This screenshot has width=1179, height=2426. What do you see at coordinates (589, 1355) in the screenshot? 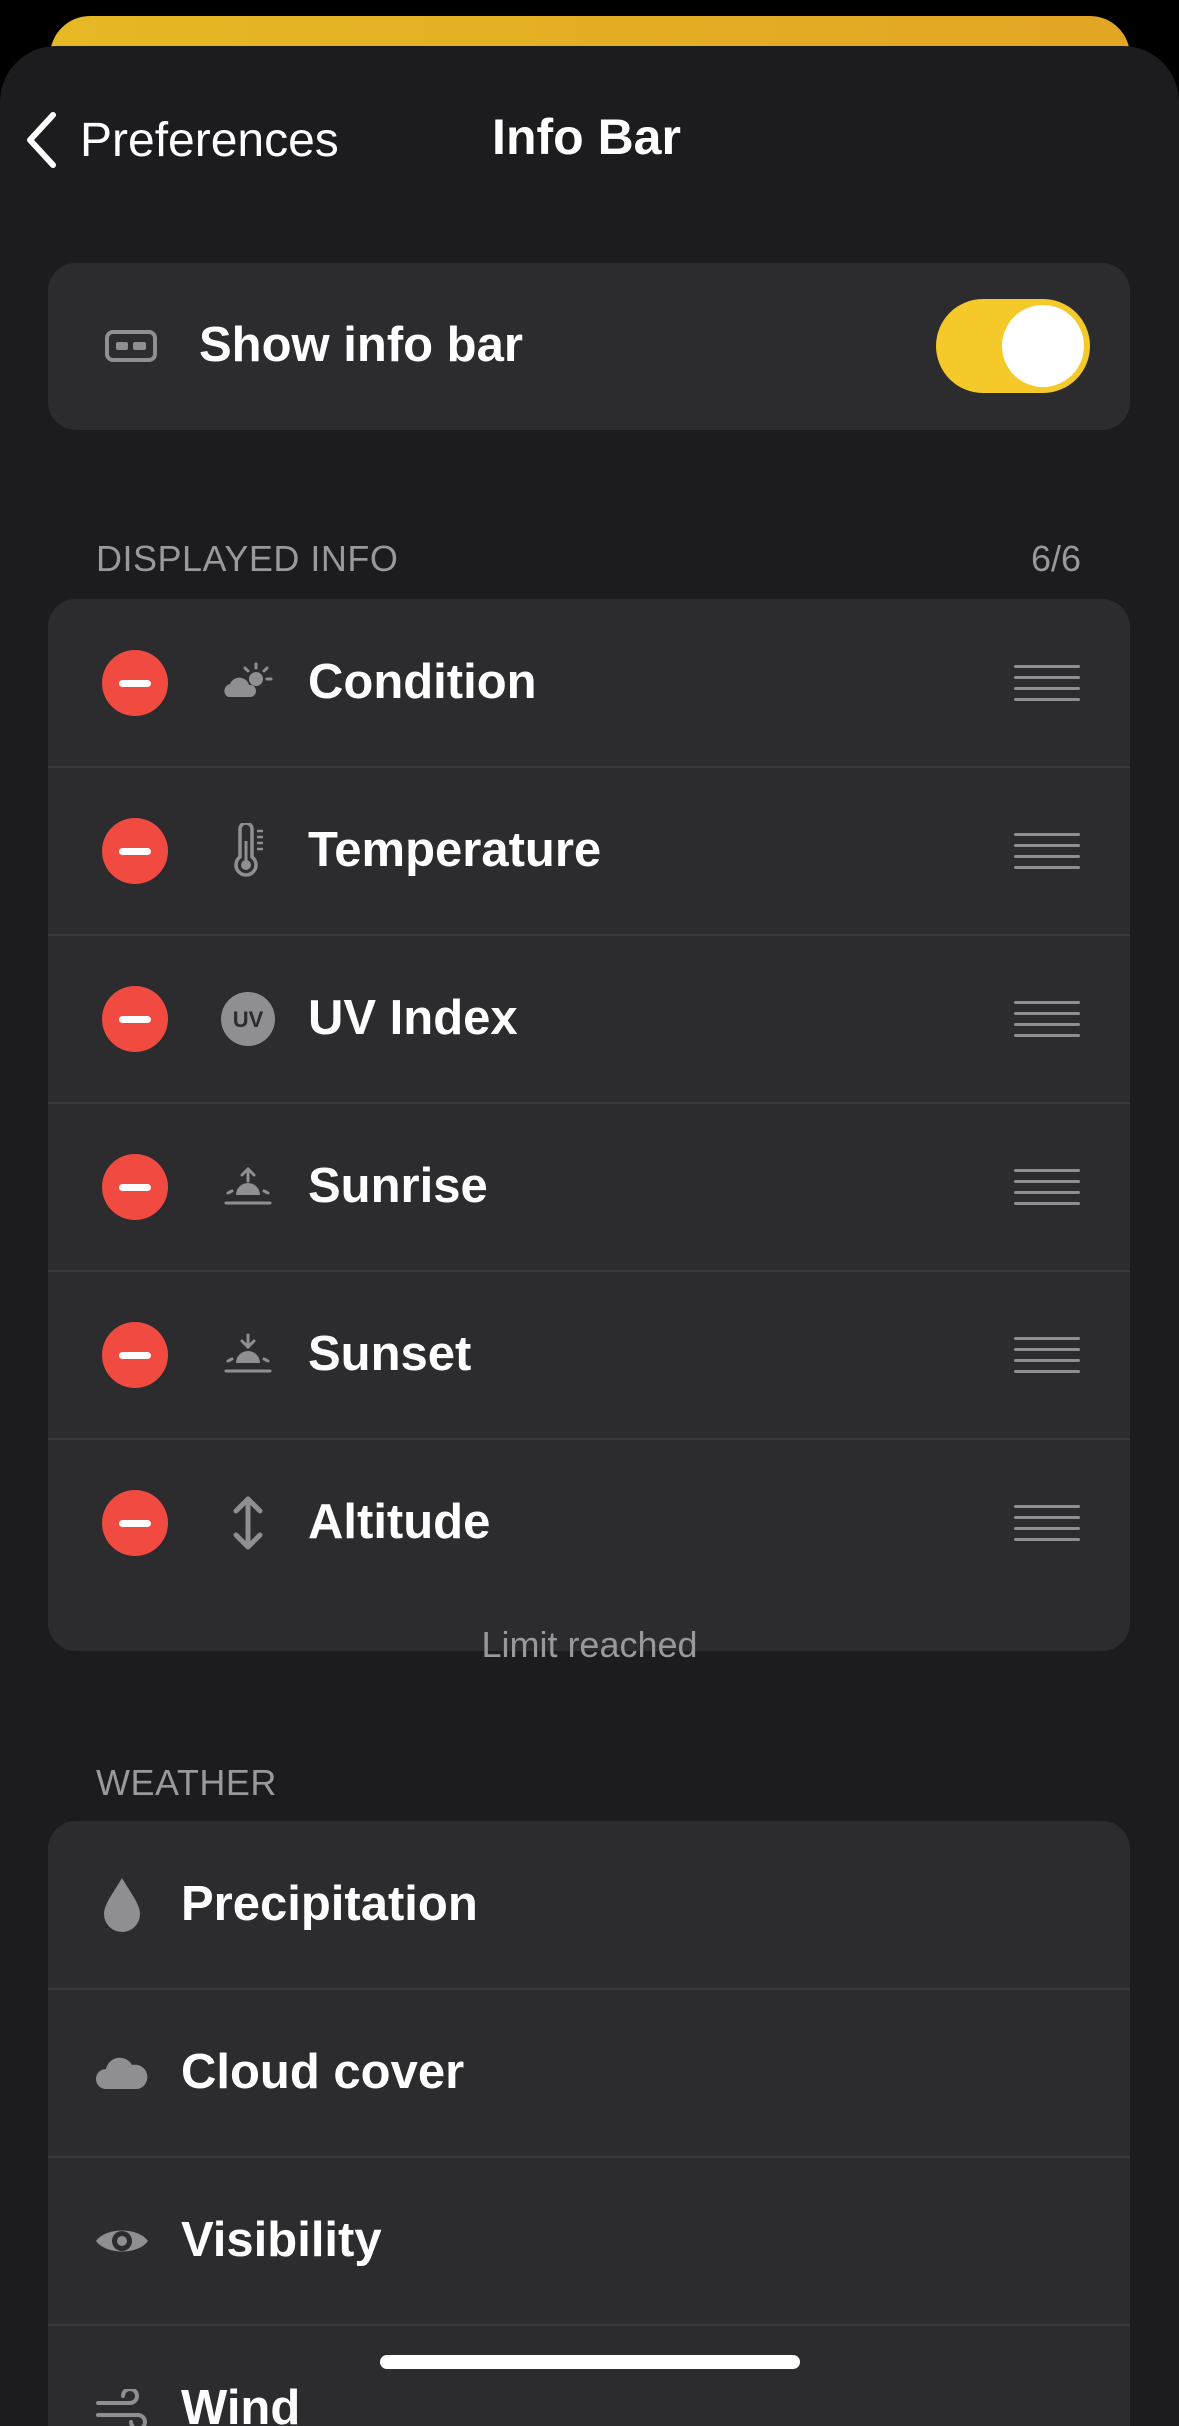
I see `list-item-sunset: Sunset` at bounding box center [589, 1355].